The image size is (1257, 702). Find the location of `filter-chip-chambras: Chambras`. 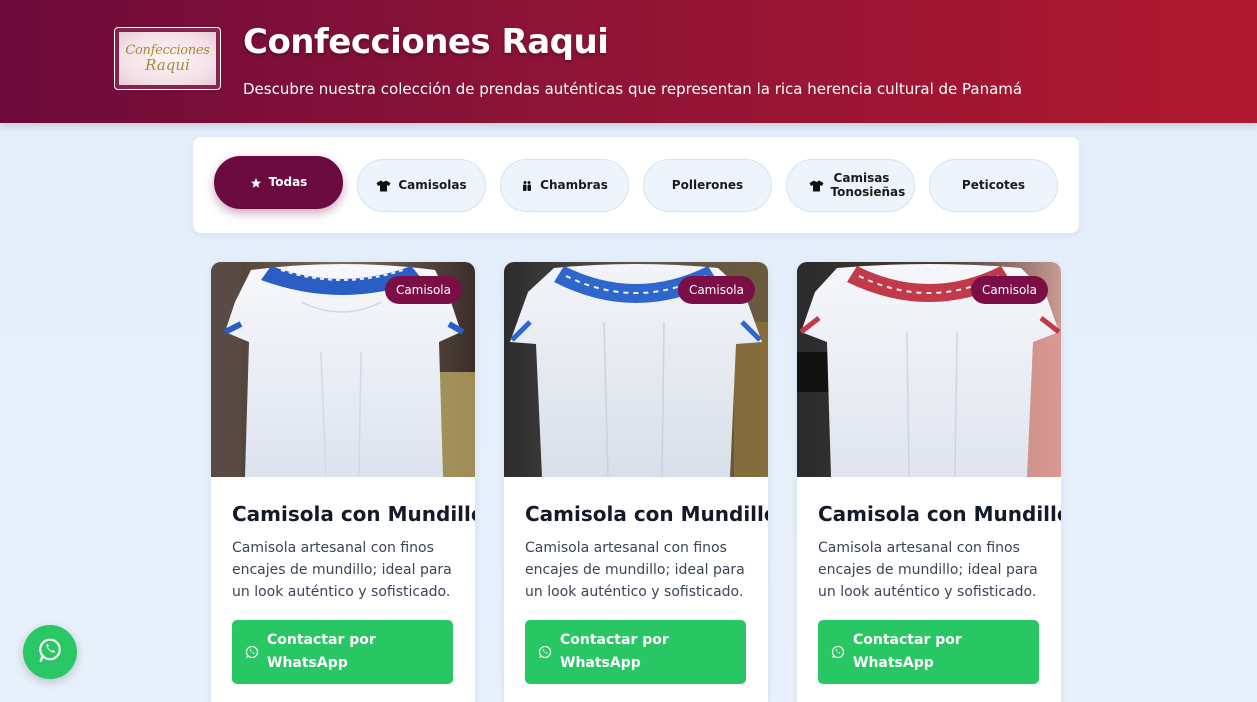

filter-chip-chambras: Chambras is located at coordinates (564, 185).